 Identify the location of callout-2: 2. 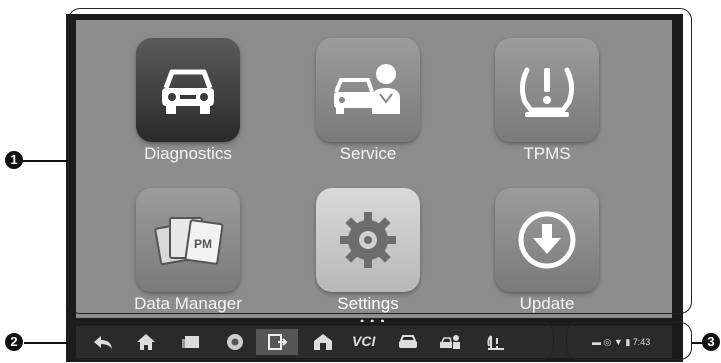
(14, 342).